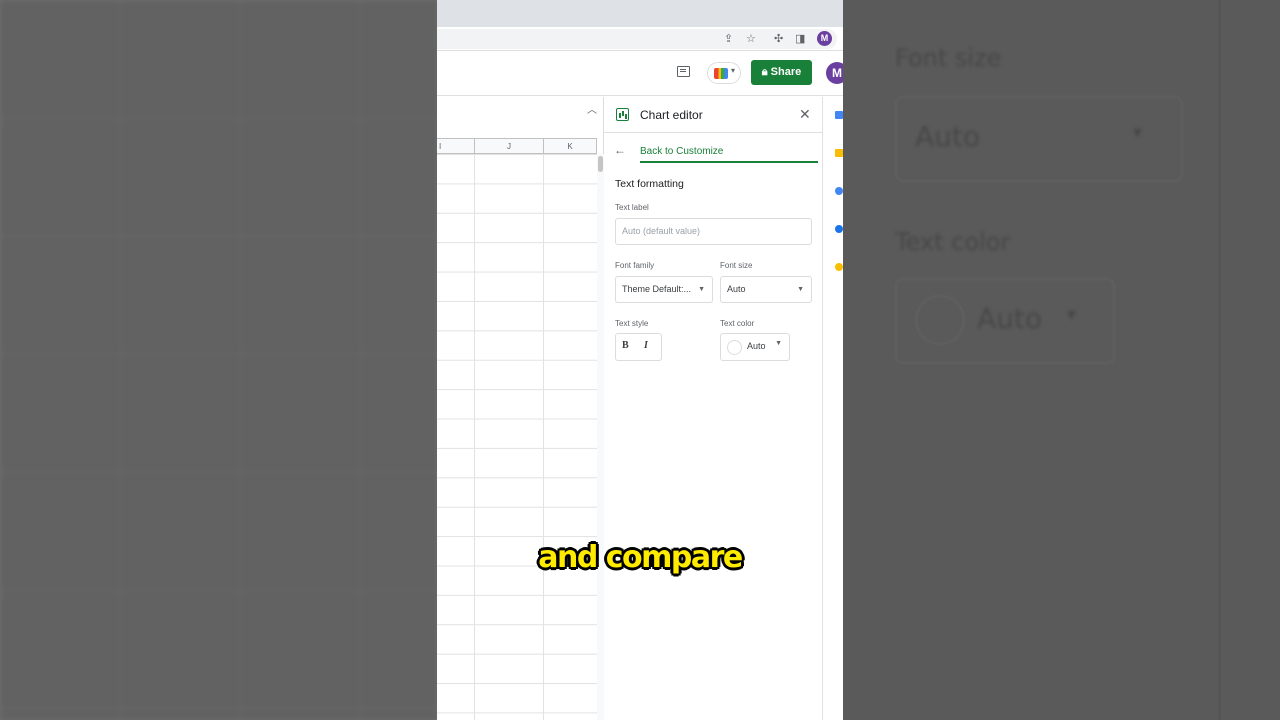  I want to click on sheets-toolbar: ▾ 🔒︎ Share M, so click(640, 74).